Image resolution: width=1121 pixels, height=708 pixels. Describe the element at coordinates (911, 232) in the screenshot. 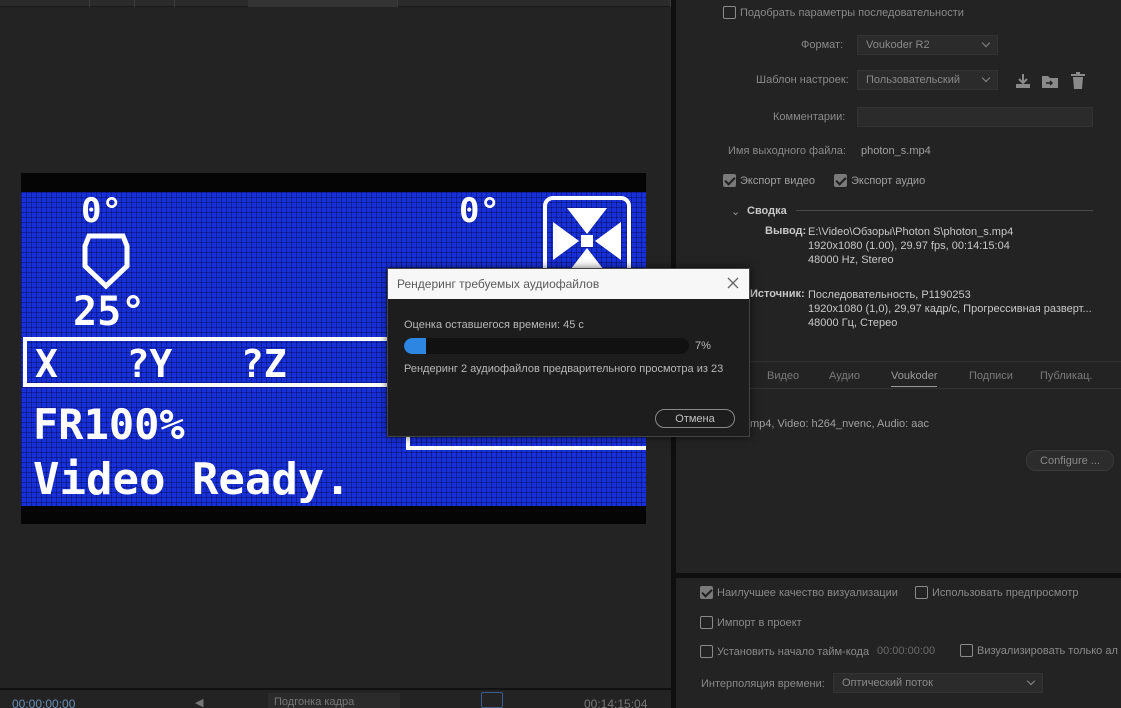

I see `output-line: E:\Video\Обзоры\Photon S\photon_s.mp4` at that location.